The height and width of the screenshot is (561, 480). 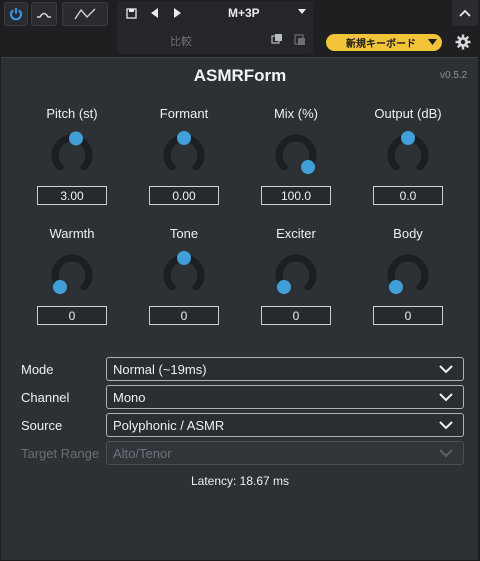 What do you see at coordinates (250, 13) in the screenshot?
I see `preset-name: M+3P` at bounding box center [250, 13].